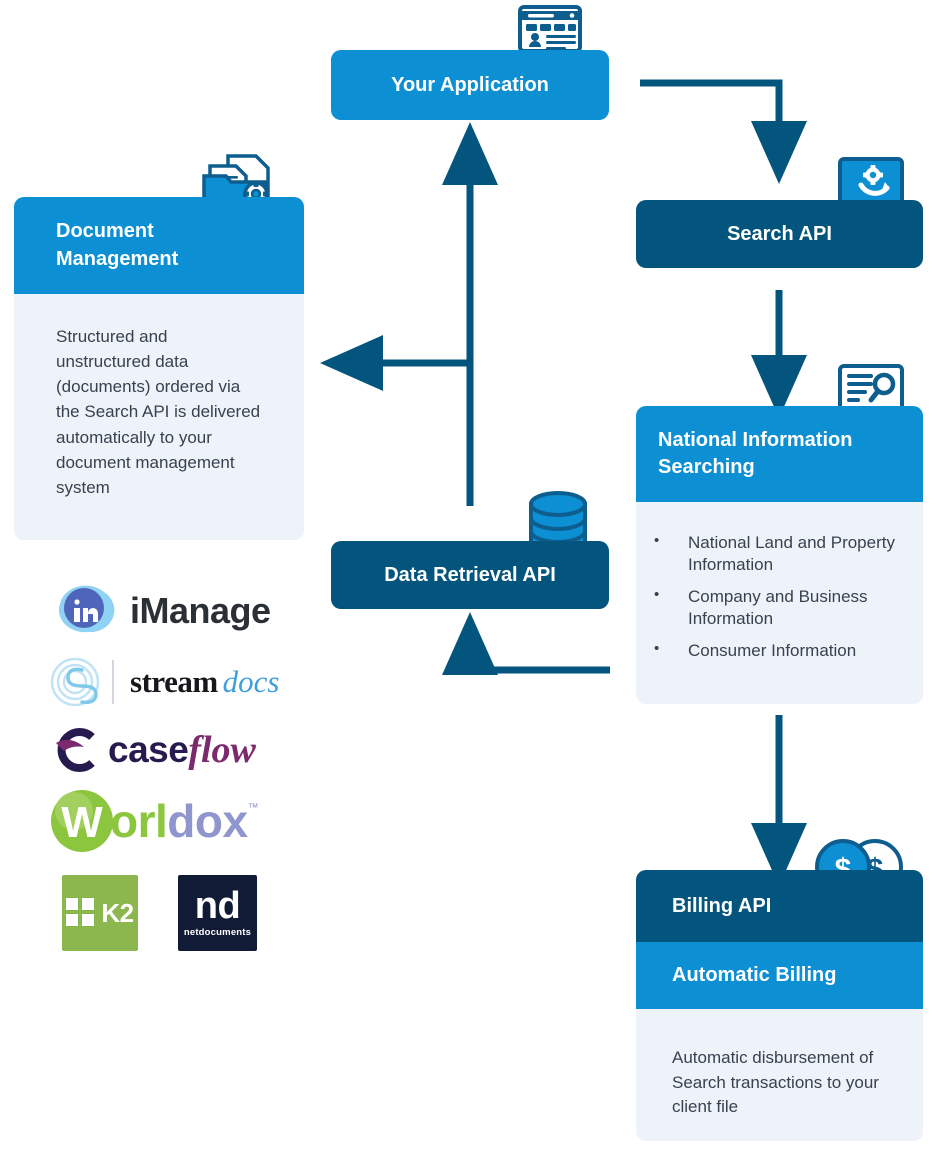  What do you see at coordinates (159, 245) in the screenshot?
I see `document-management-heading: Document Management` at bounding box center [159, 245].